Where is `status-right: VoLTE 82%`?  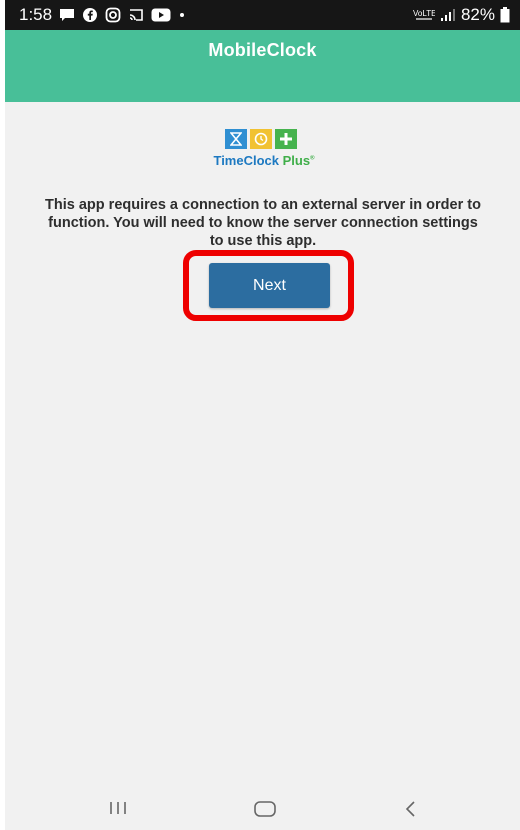 status-right: VoLTE 82% is located at coordinates (461, 15).